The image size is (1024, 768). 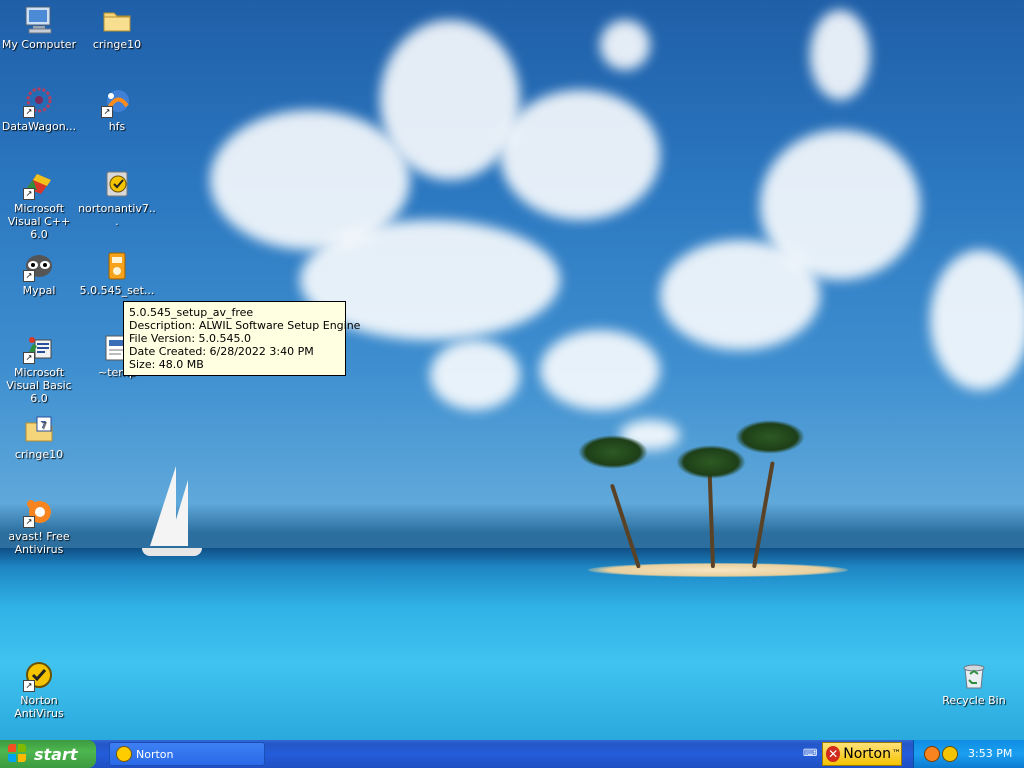 I want to click on desktop-icon-cringe10-folder: cringe10, so click(x=117, y=27).